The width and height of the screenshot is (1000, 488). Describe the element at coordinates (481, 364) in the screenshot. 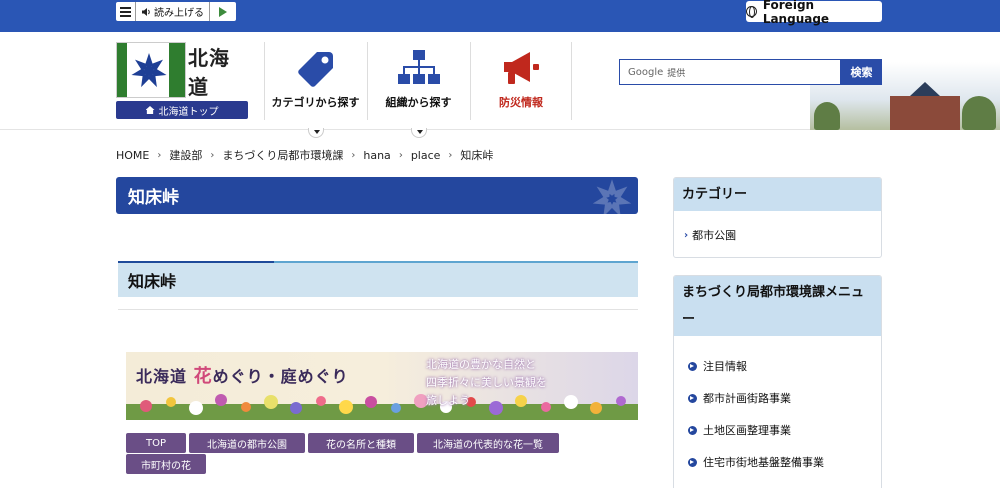

I see `banner-copy-line: 北海道の豊かな自然と` at that location.